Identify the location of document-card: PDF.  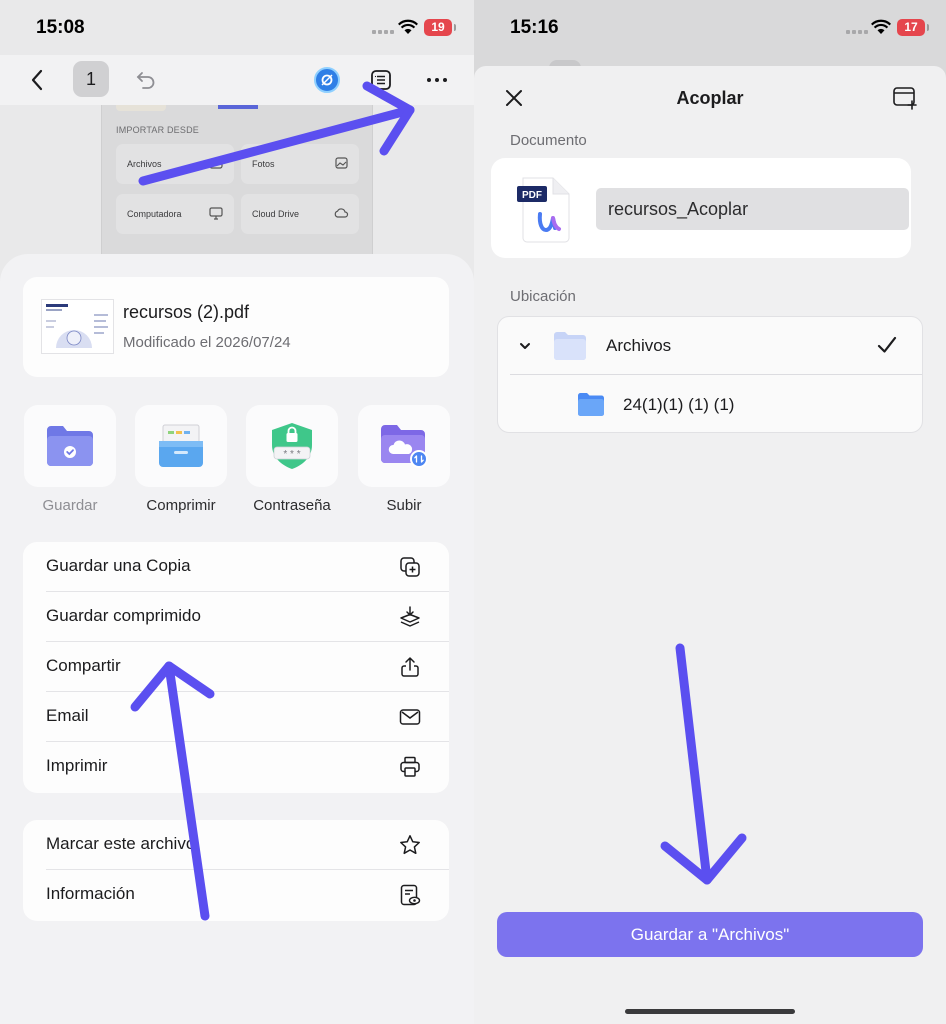
(701, 208).